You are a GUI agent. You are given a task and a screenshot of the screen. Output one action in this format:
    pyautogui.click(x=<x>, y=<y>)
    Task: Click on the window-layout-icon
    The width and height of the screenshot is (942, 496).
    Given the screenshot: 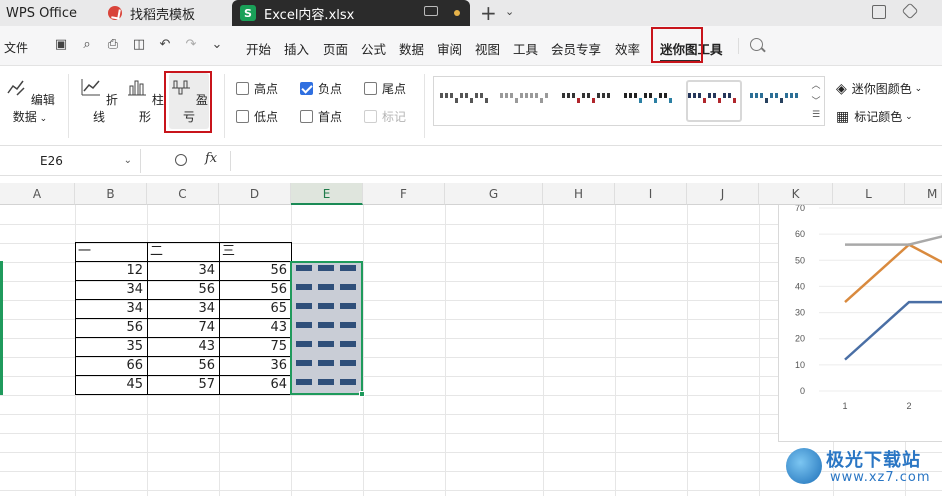 What is the action you would take?
    pyautogui.click(x=879, y=12)
    